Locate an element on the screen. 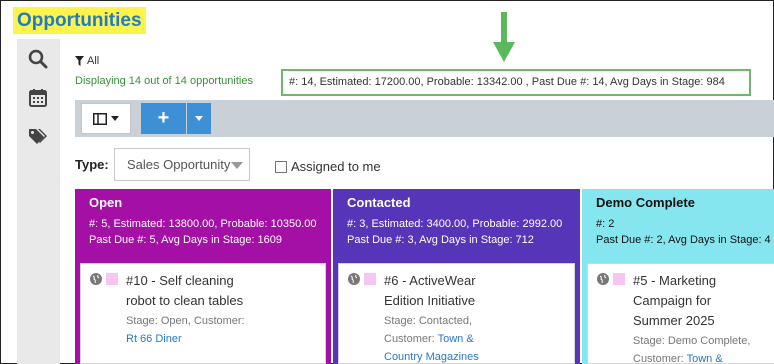 The image size is (774, 364). card-title-line1: #5 - Marketing is located at coordinates (703, 281).